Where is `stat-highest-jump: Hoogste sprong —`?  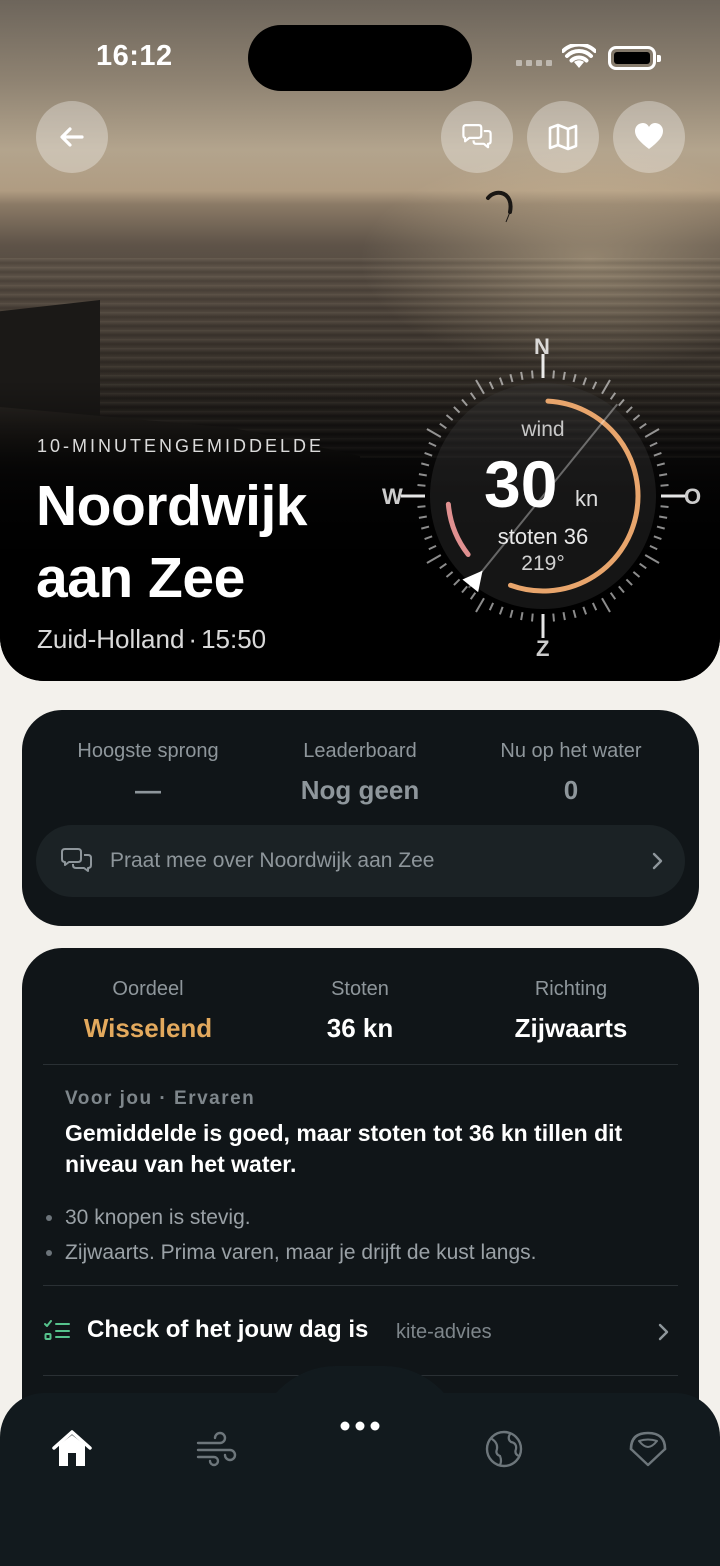
stat-highest-jump: Hoogste sprong — is located at coordinates (148, 773).